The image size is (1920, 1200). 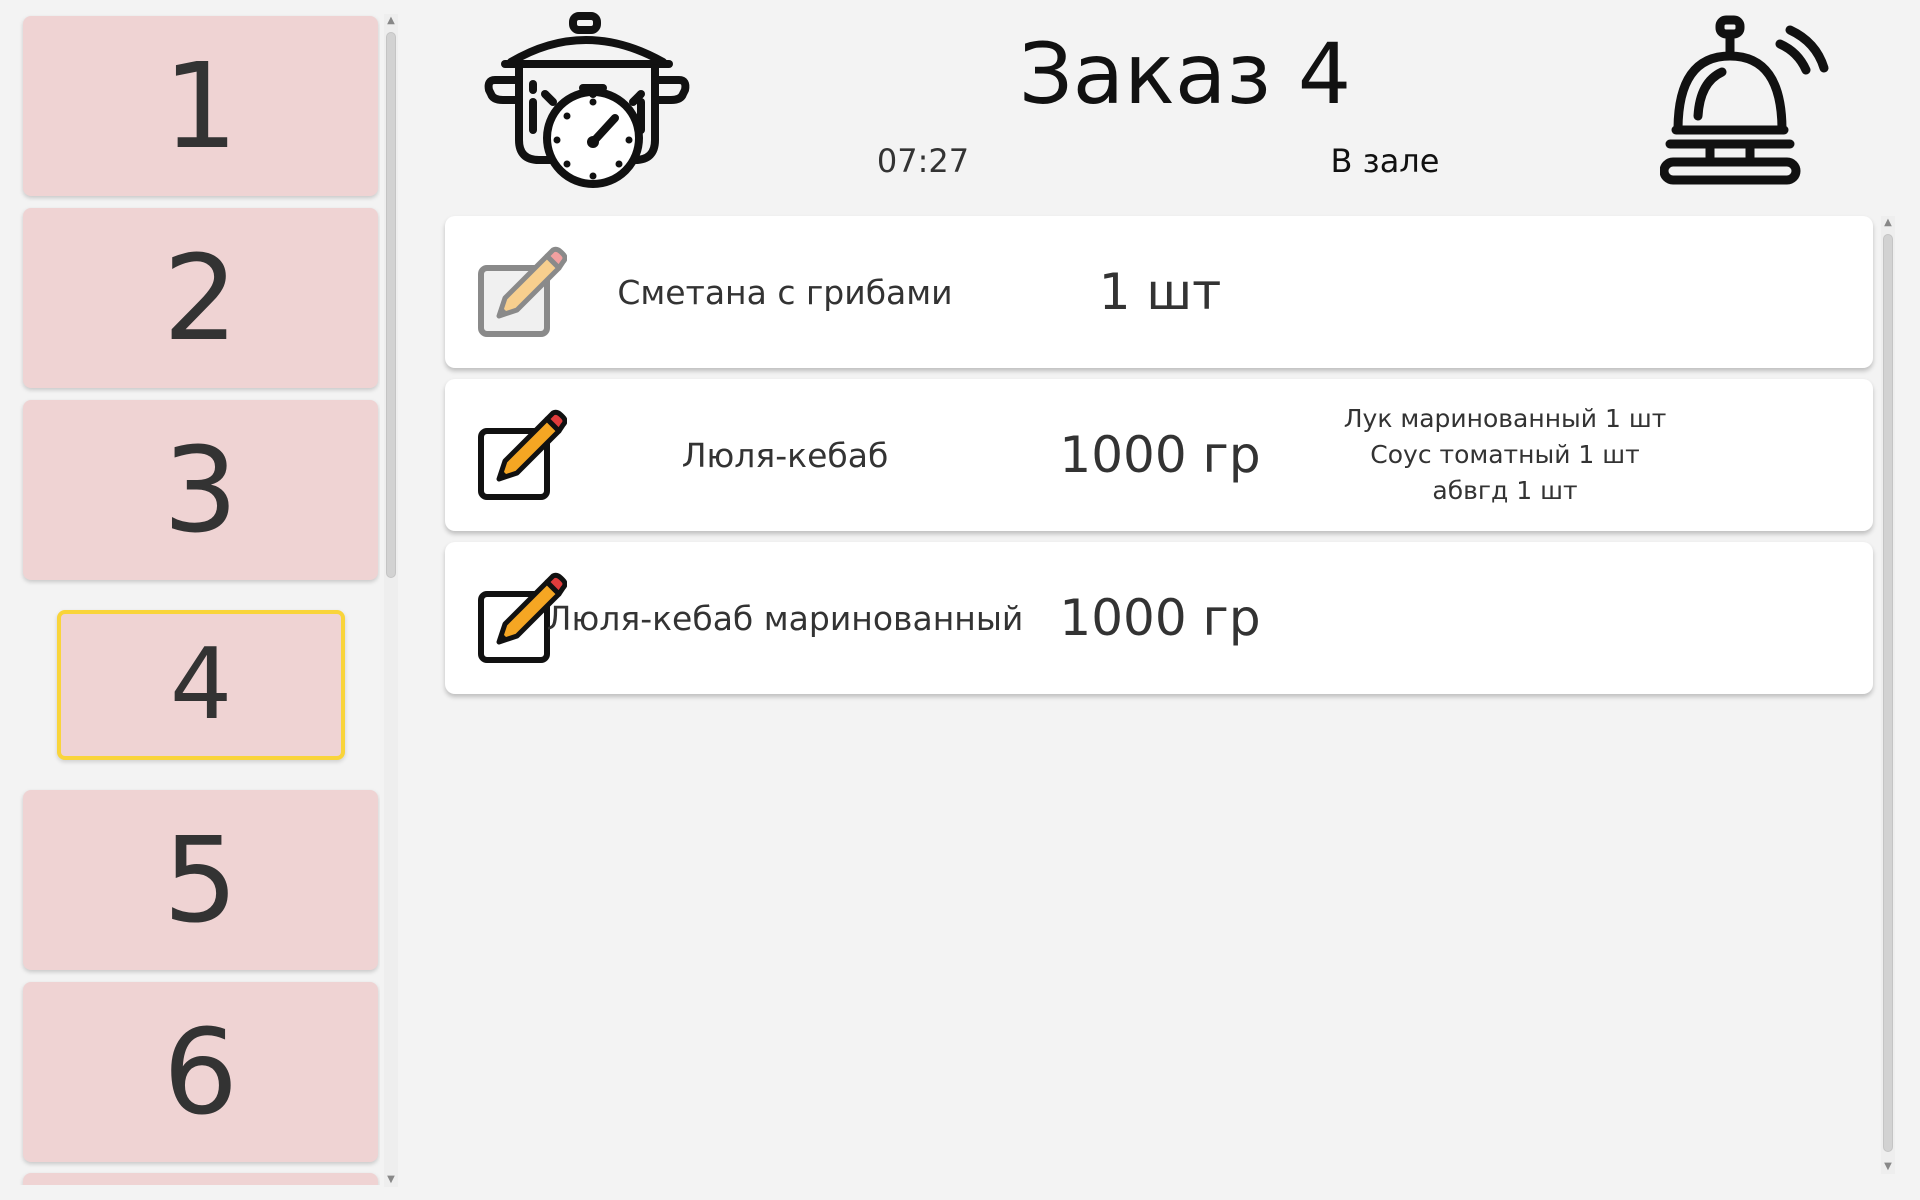 I want to click on order-button-1: 1, so click(x=200, y=106).